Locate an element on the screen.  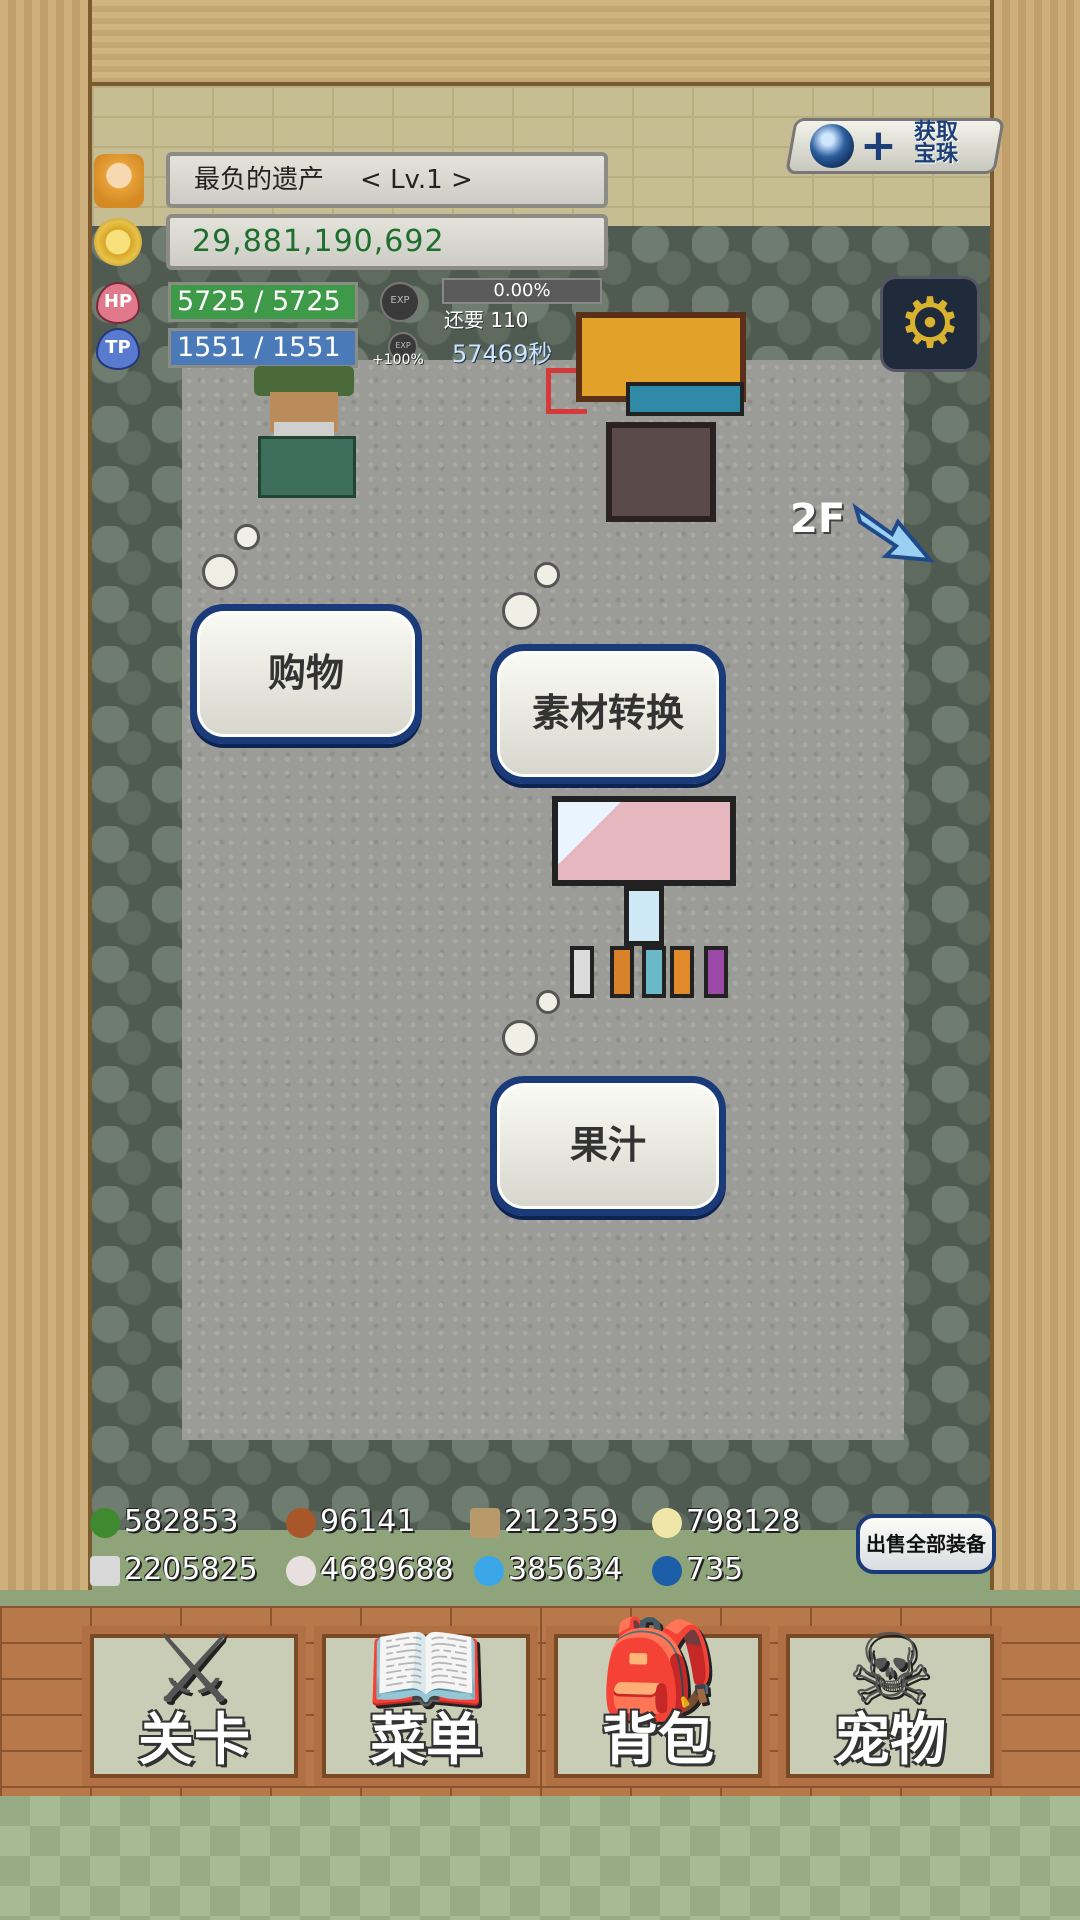
hp-heart-icon: HP is located at coordinates (118, 303).